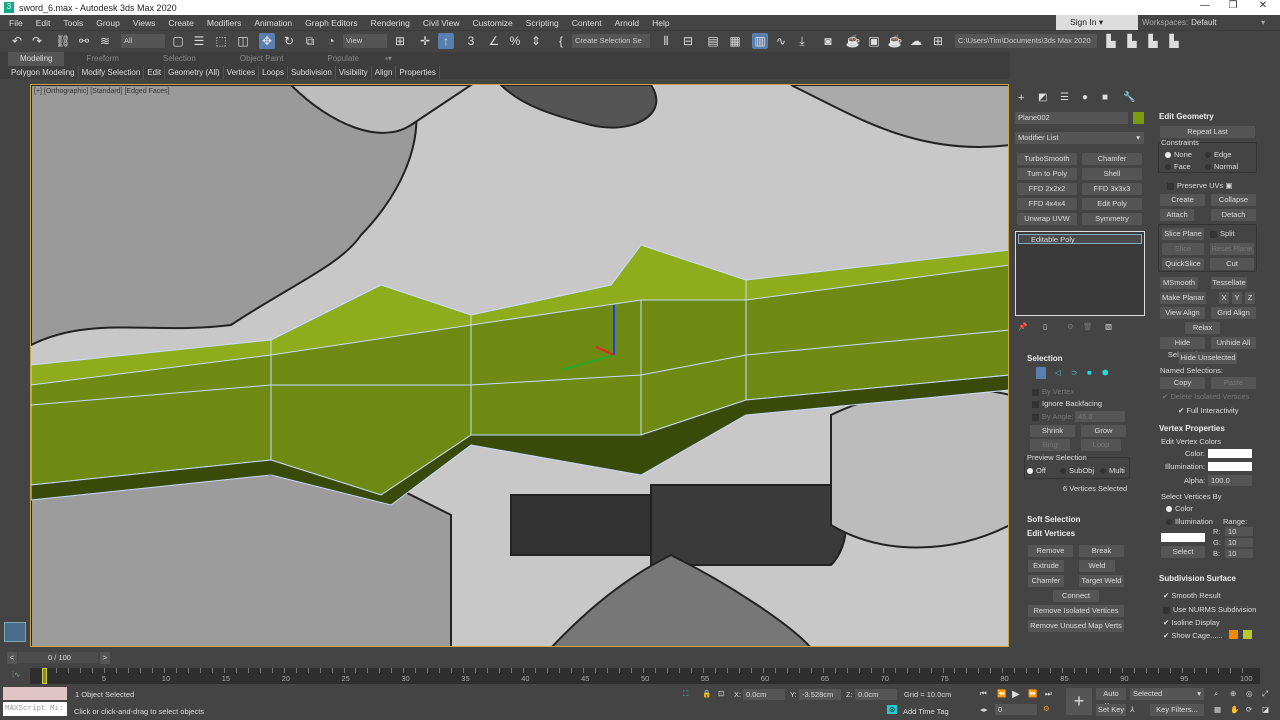 The image size is (1280, 720). What do you see at coordinates (1089, 372) in the screenshot?
I see `polygon-mode-icon: ■` at bounding box center [1089, 372].